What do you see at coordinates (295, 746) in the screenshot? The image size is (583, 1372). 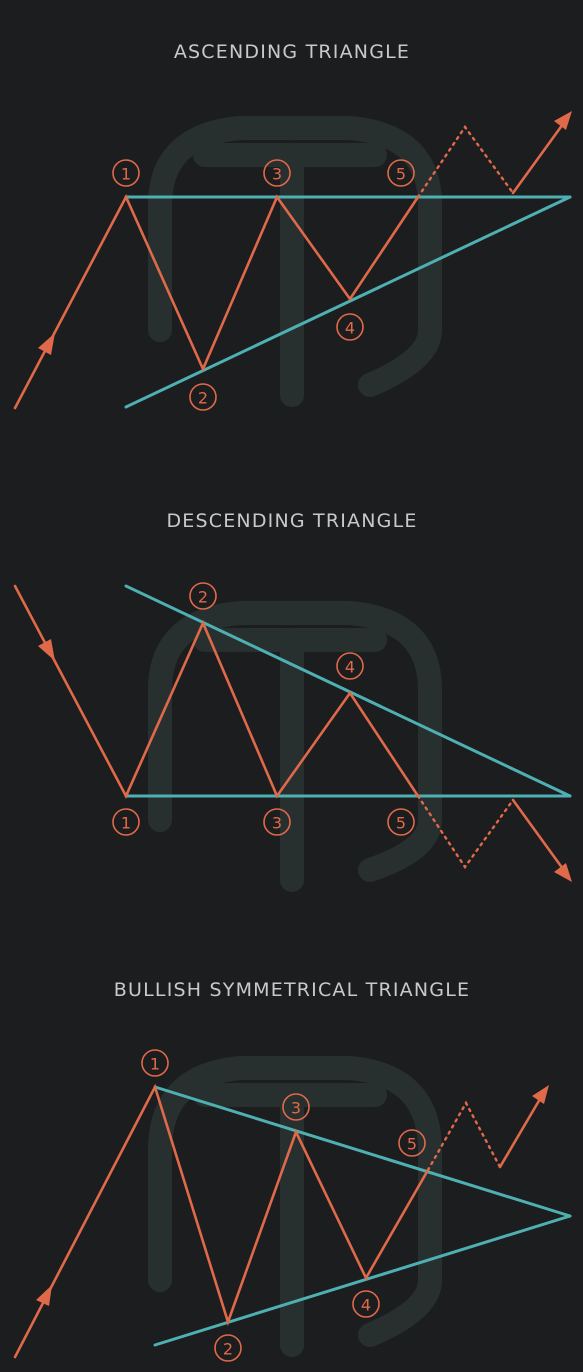 I see `watermark-logo` at bounding box center [295, 746].